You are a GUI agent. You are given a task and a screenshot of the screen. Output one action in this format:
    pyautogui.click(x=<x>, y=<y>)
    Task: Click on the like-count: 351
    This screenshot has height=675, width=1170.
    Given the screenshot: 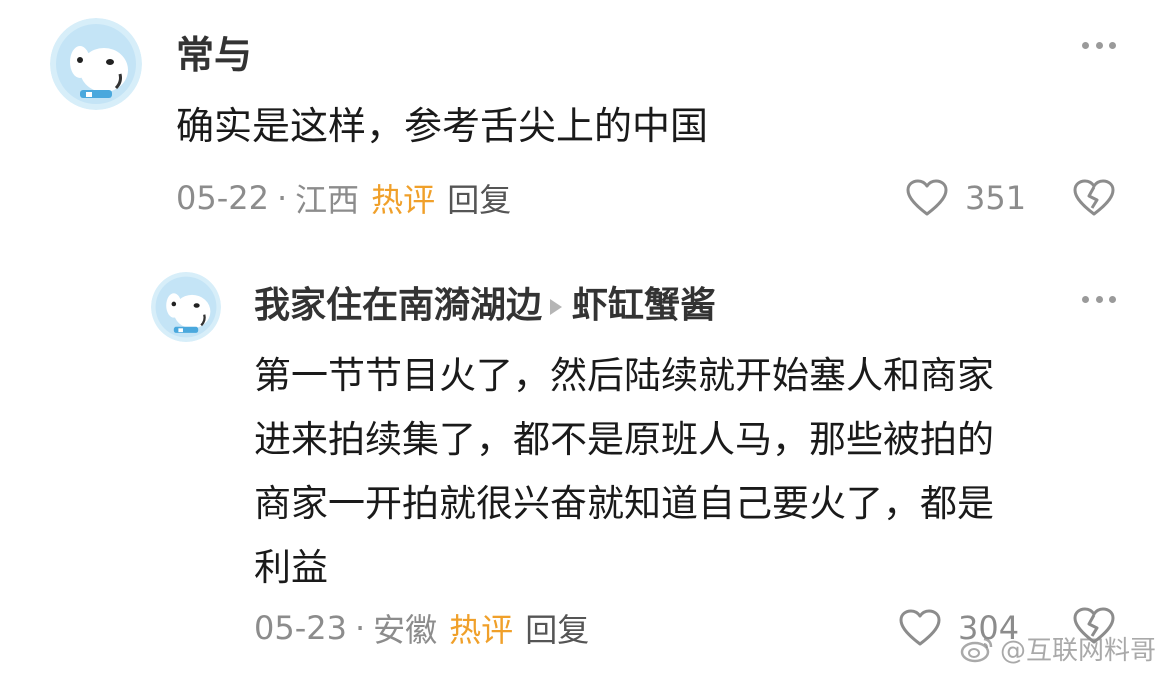 What is the action you would take?
    pyautogui.click(x=996, y=198)
    